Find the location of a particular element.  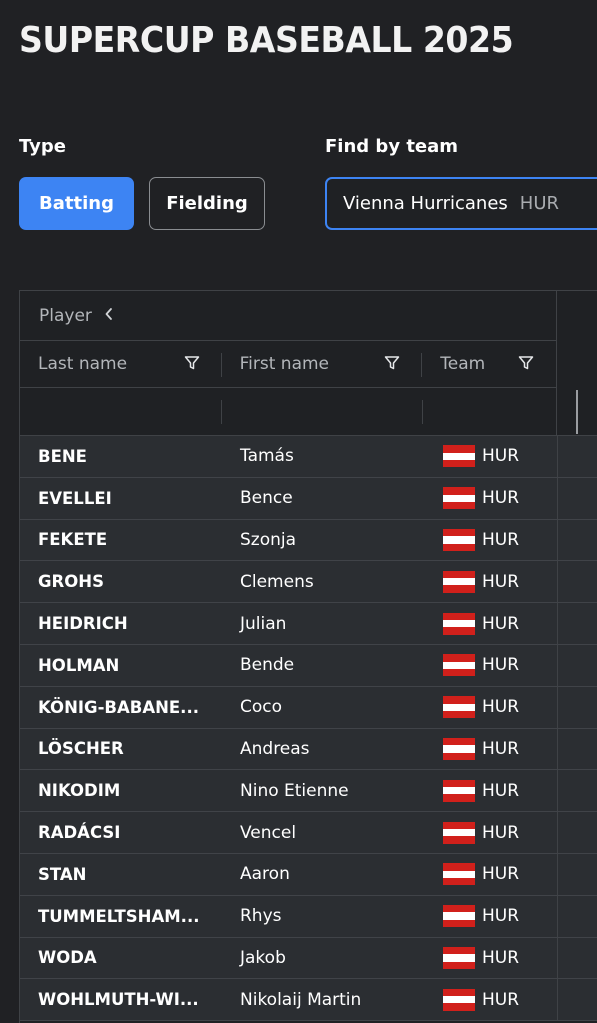

table-row: WODA Jakob HUR is located at coordinates (308, 958).